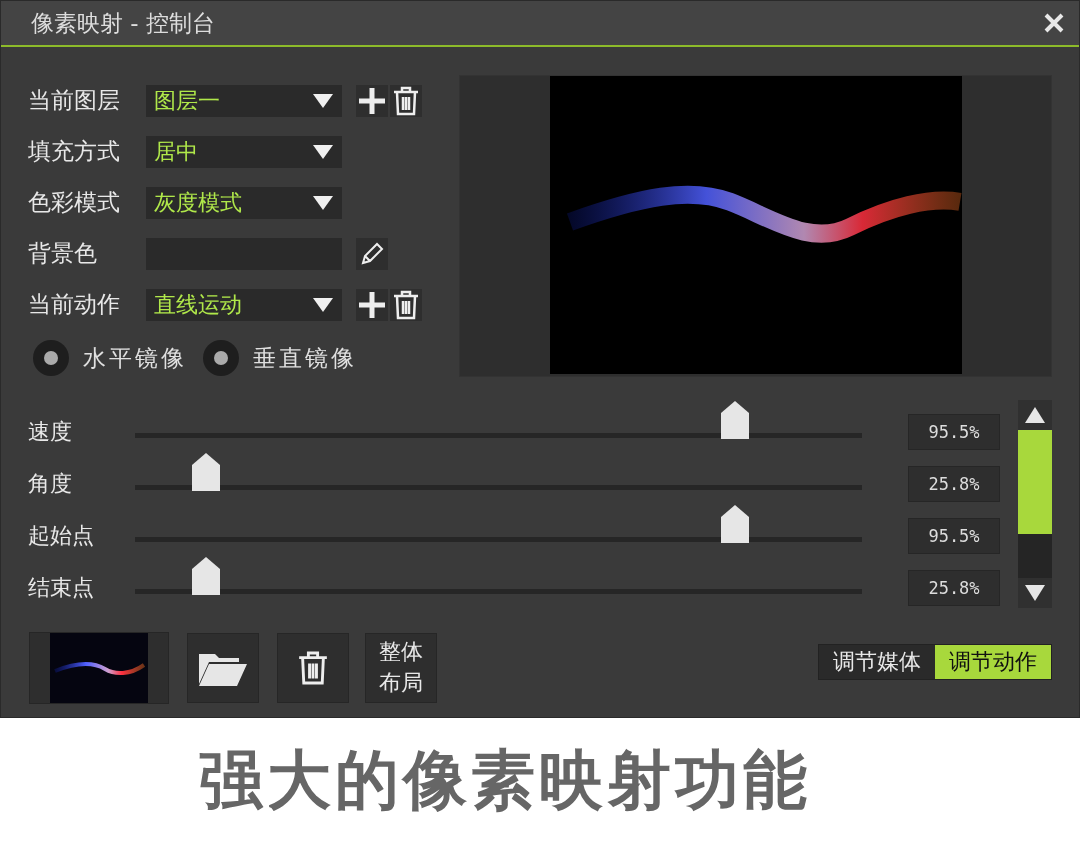  What do you see at coordinates (50, 484) in the screenshot?
I see `slider-label: 角度` at bounding box center [50, 484].